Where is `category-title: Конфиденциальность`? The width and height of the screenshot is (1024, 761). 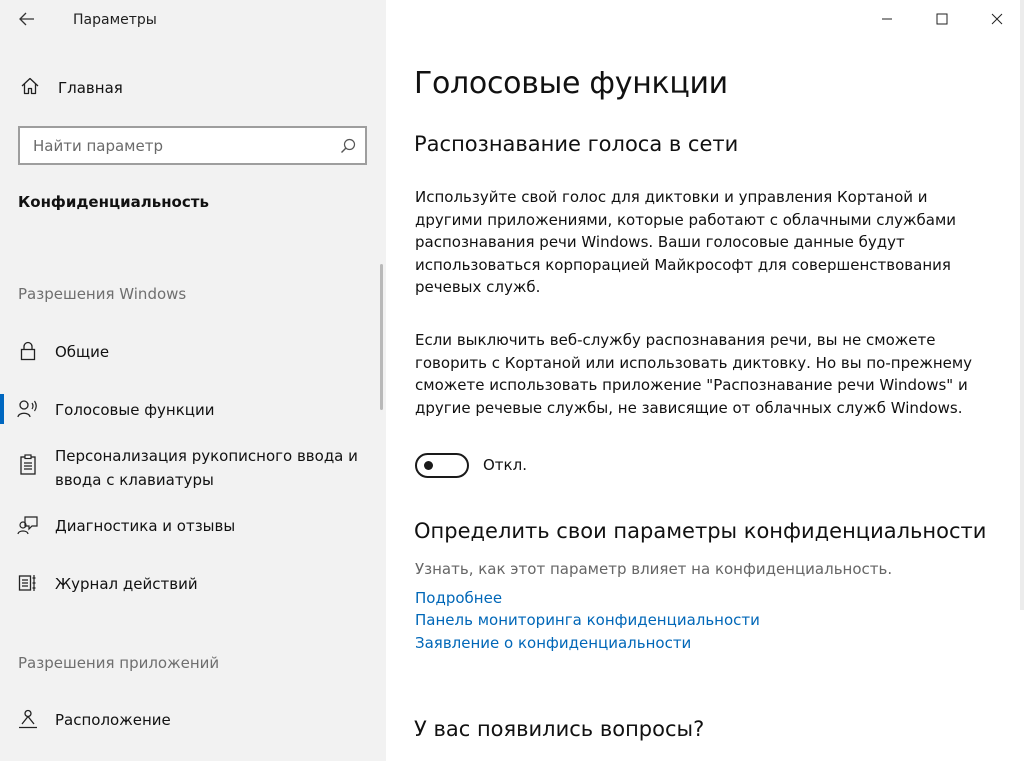
category-title: Конфиденциальность is located at coordinates (113, 202).